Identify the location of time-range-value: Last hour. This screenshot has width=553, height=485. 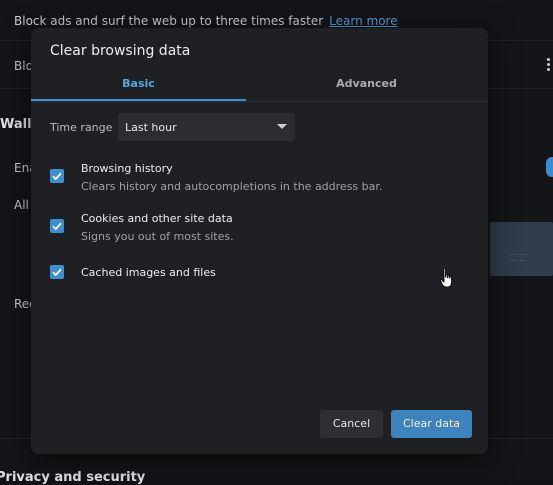
(151, 127).